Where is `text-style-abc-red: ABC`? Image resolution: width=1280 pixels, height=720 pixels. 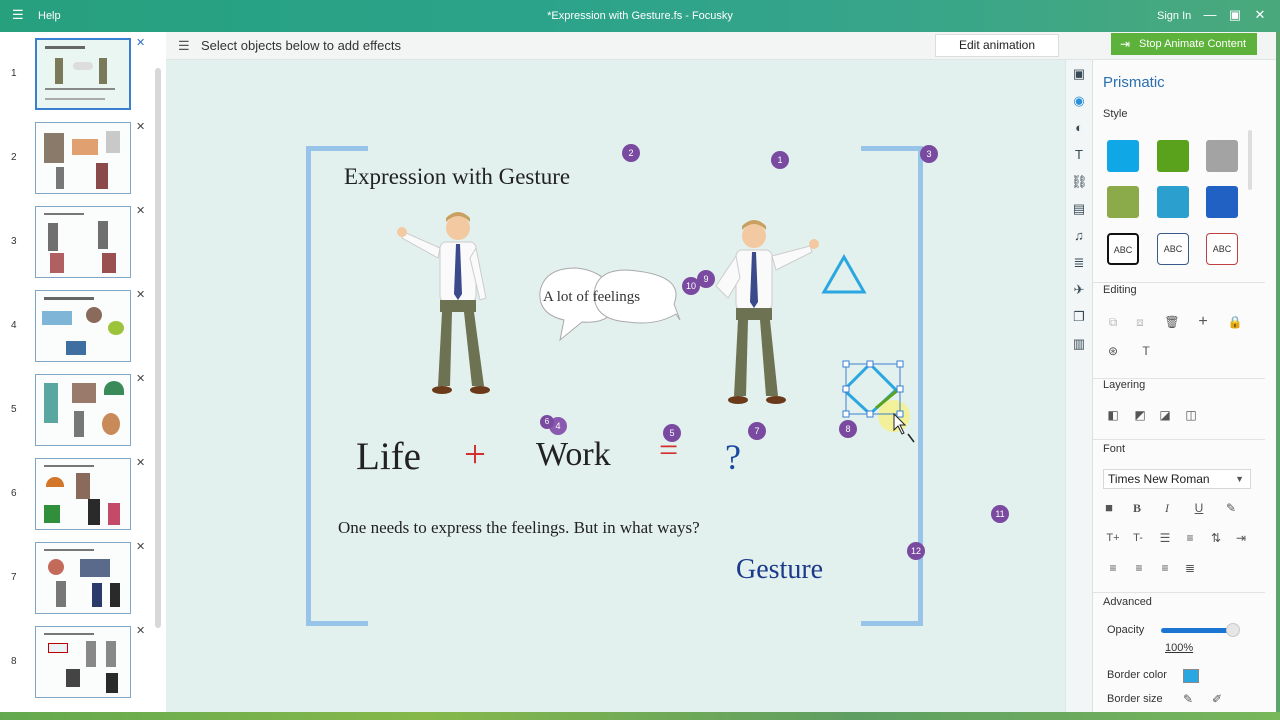 text-style-abc-red: ABC is located at coordinates (1222, 249).